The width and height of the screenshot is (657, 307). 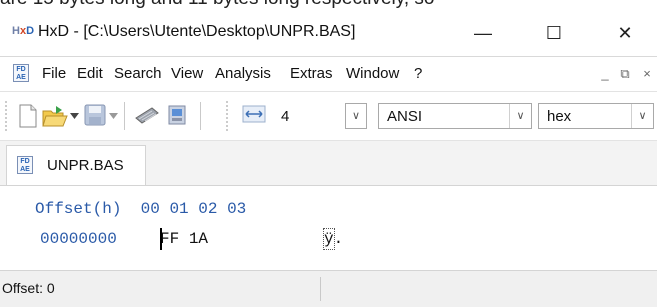 What do you see at coordinates (113, 116) in the screenshot?
I see `save-dropdown-chevron-icon` at bounding box center [113, 116].